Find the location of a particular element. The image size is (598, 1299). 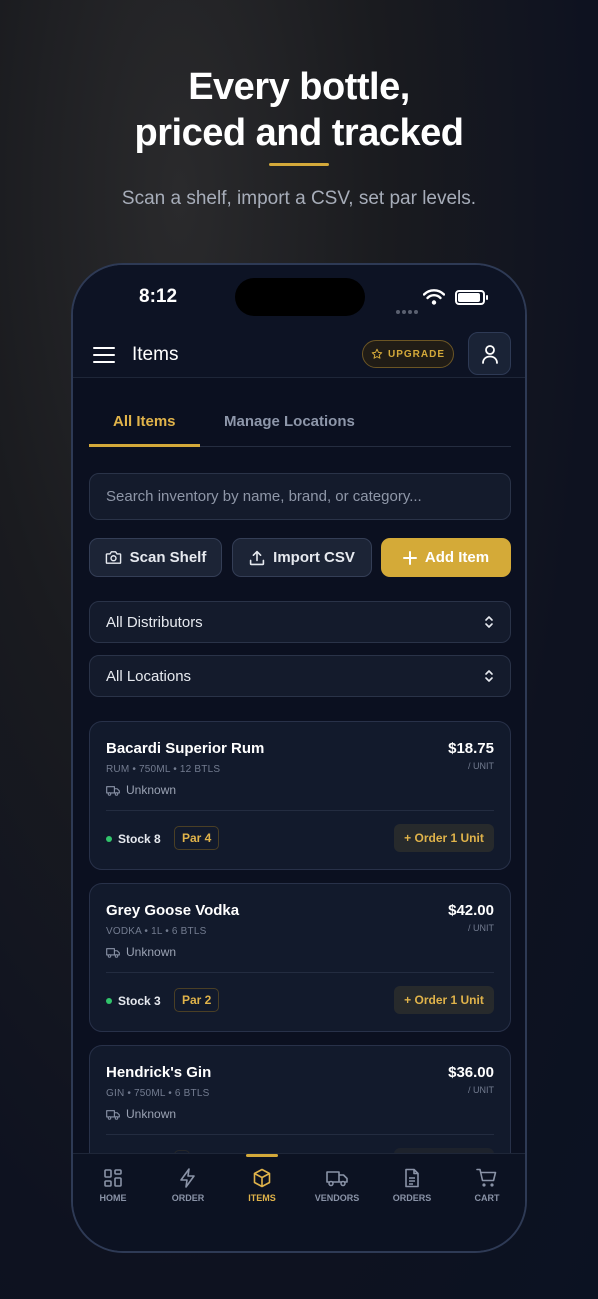

status-time: 8:12 is located at coordinates (158, 296).